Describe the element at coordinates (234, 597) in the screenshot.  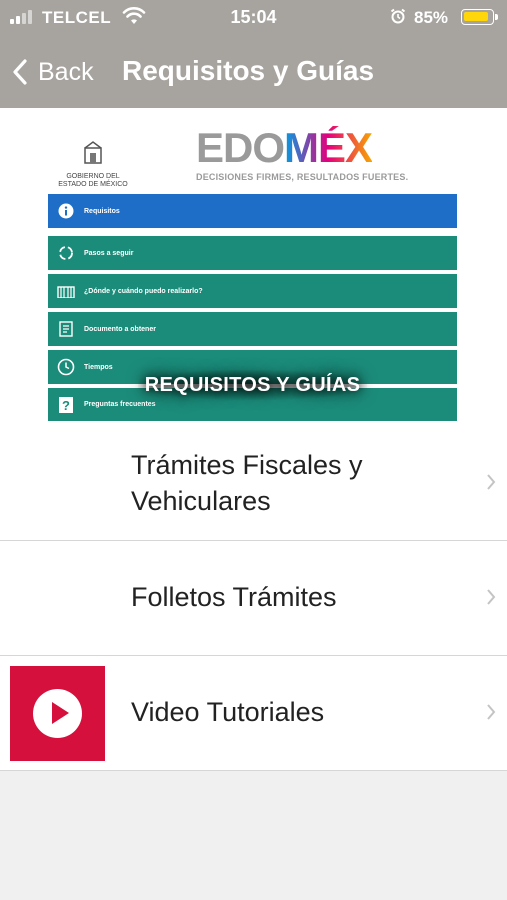
I see `list-item-label: Folletos Trámites` at that location.